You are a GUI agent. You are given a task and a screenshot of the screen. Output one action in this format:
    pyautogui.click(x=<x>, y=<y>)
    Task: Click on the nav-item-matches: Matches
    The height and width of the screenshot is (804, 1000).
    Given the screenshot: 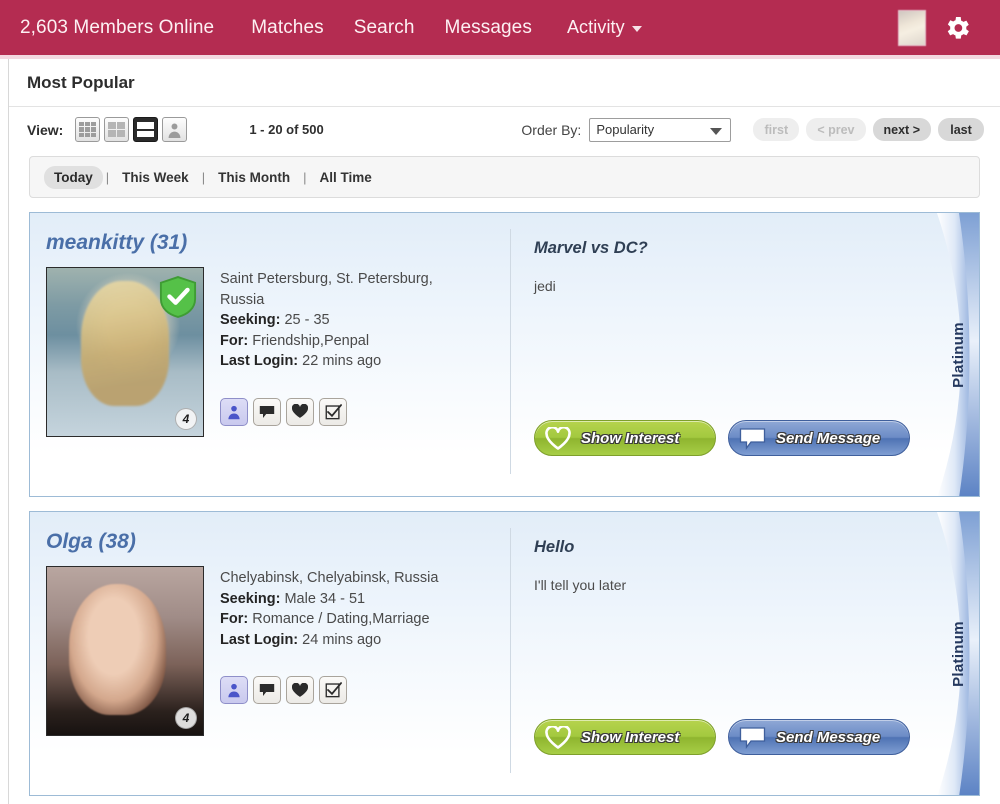 What is the action you would take?
    pyautogui.click(x=287, y=28)
    